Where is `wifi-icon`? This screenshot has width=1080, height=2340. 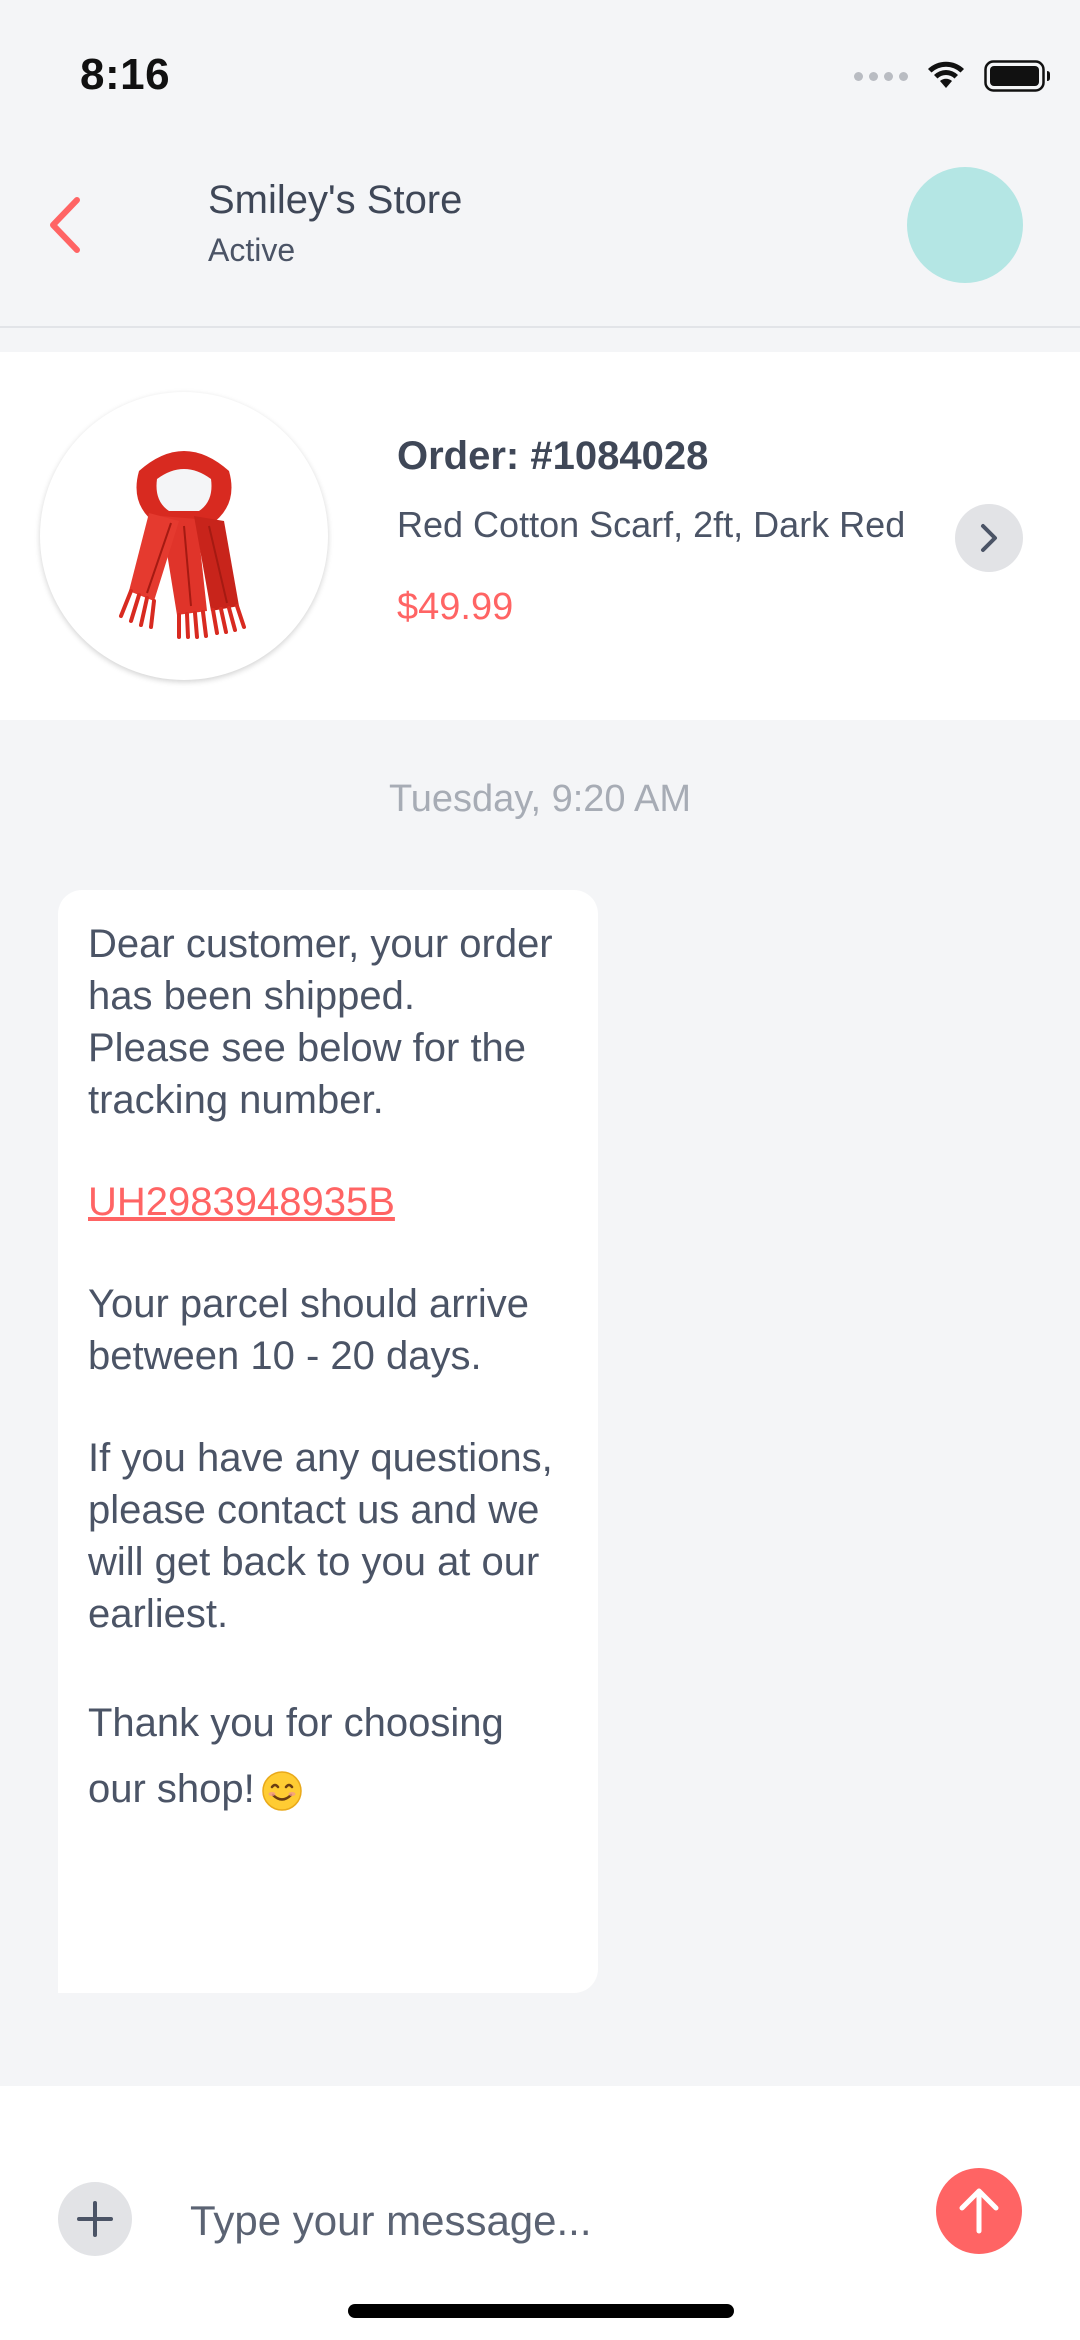 wifi-icon is located at coordinates (946, 74).